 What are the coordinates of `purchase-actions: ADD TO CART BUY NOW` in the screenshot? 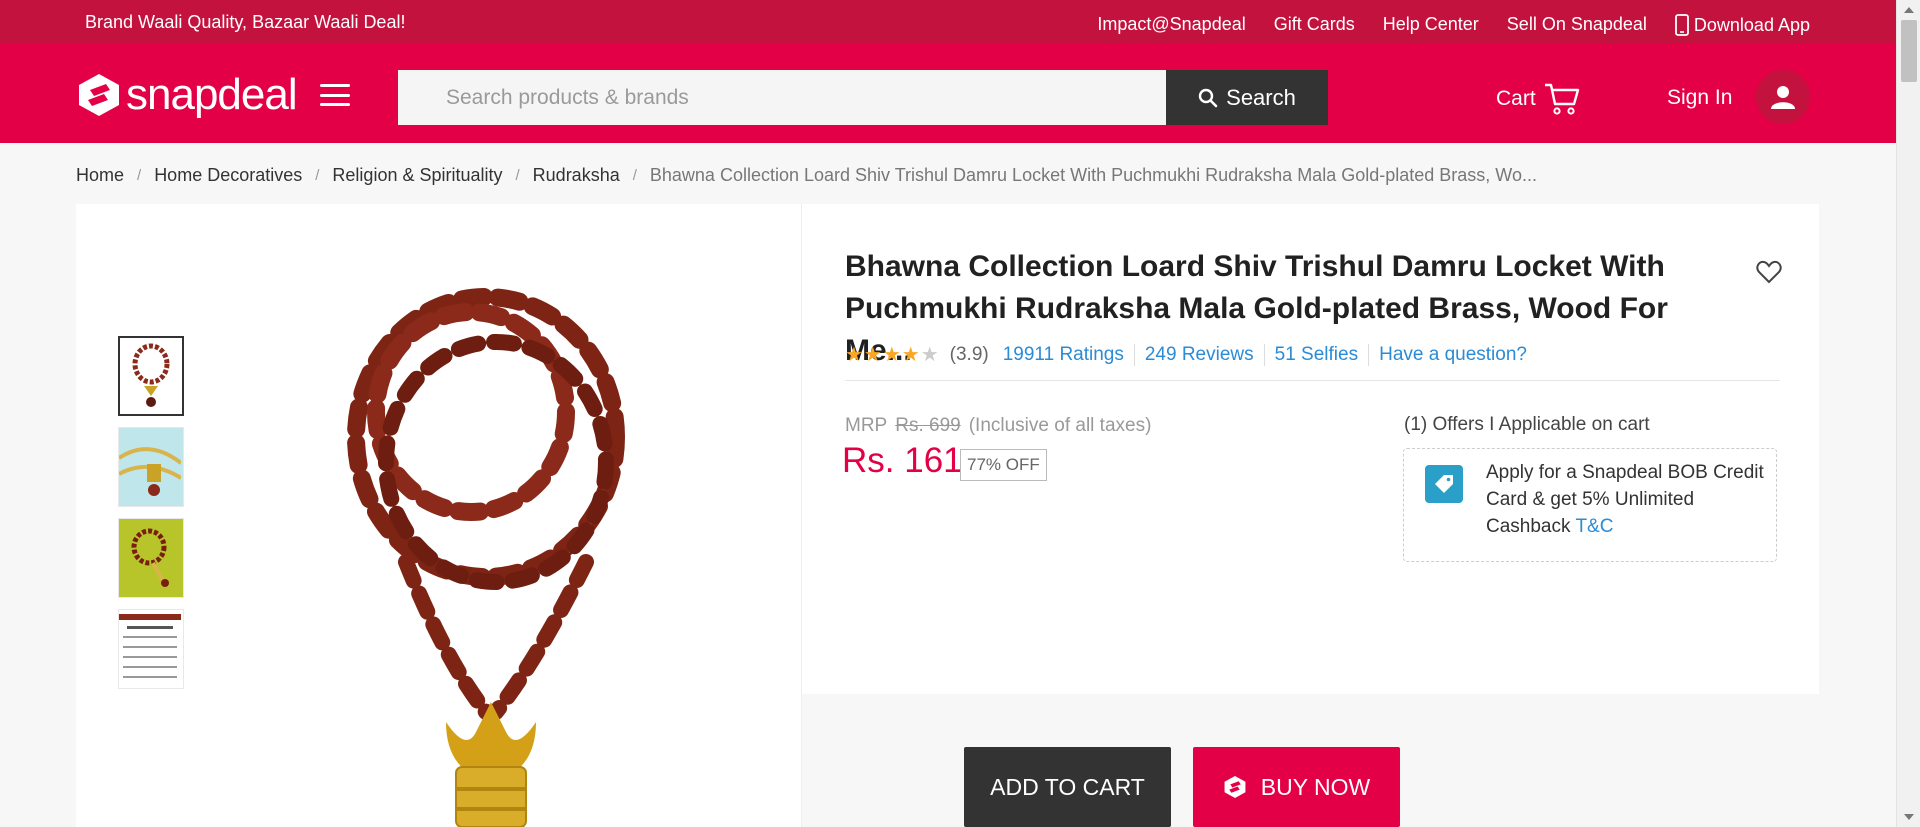 It's located at (1310, 760).